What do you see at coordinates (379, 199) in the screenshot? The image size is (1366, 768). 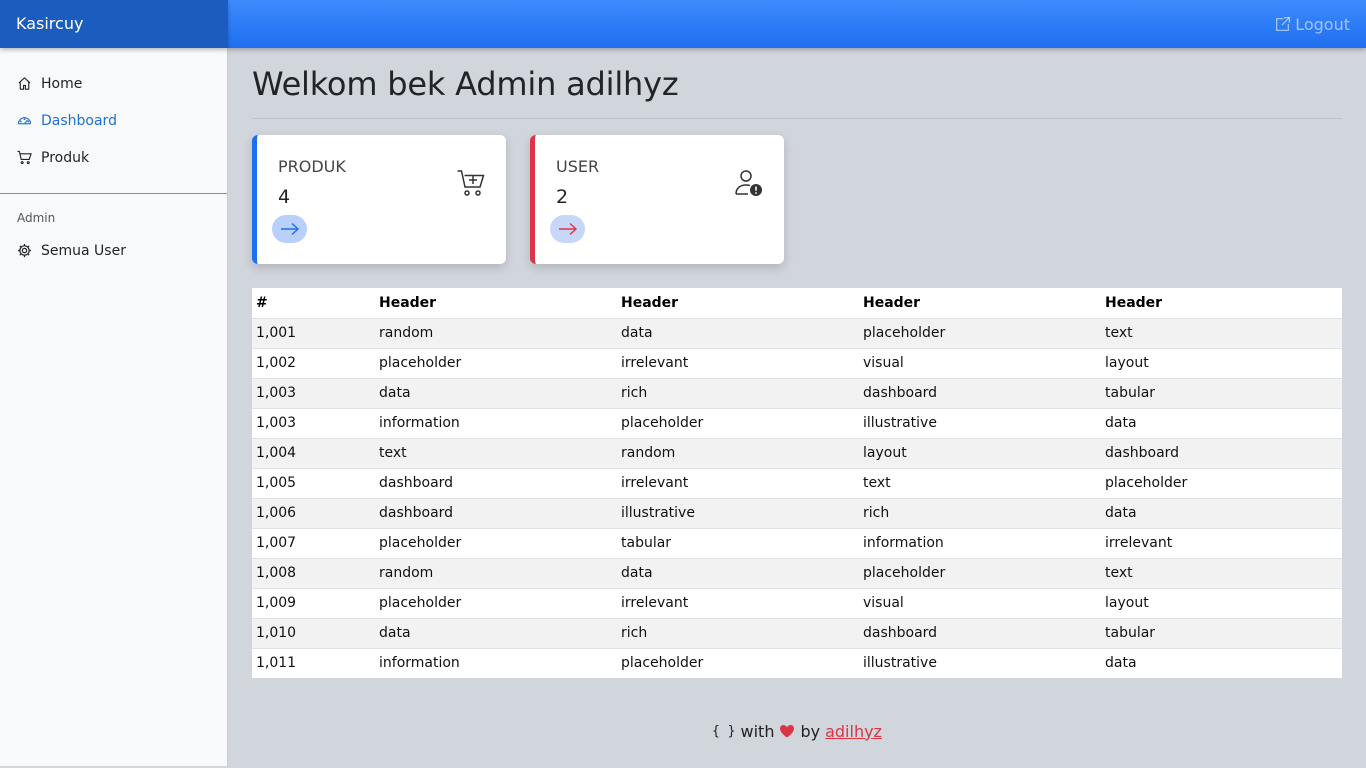 I see `stat-card-produk: PRODUK 4` at bounding box center [379, 199].